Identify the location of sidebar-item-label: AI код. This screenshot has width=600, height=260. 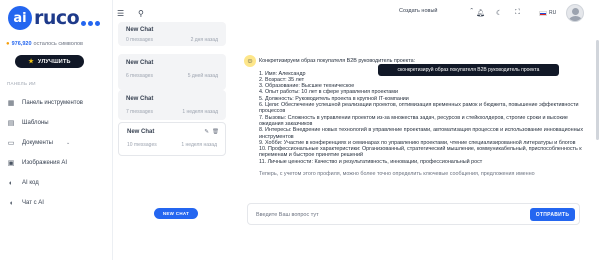
(30, 183).